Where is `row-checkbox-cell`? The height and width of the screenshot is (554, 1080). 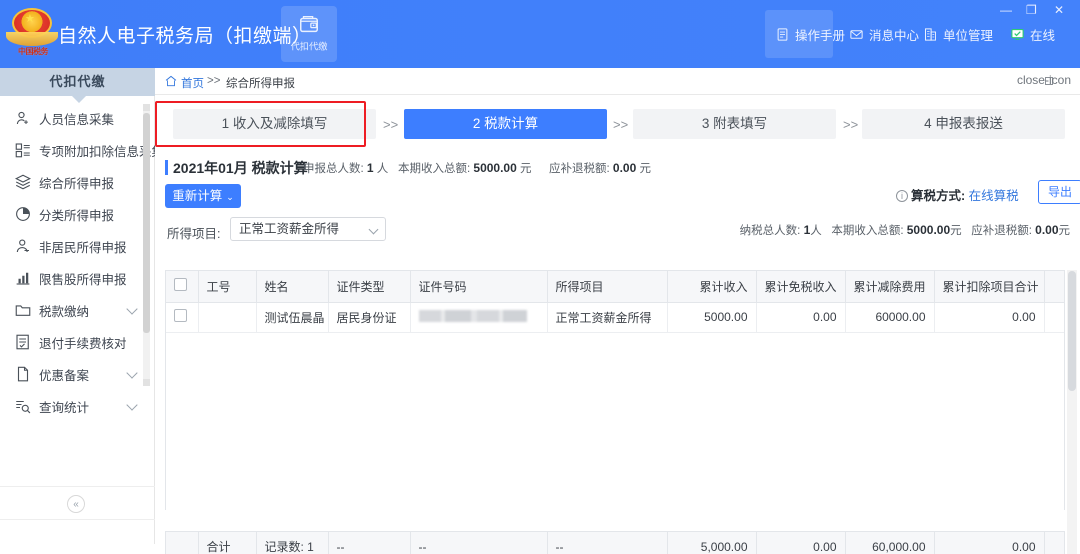 row-checkbox-cell is located at coordinates (182, 317).